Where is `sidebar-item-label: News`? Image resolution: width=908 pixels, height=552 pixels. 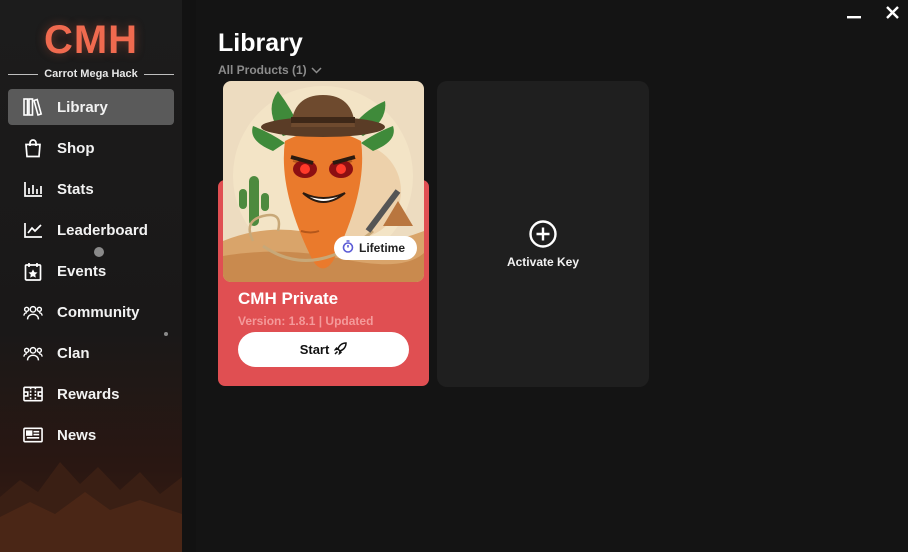
sidebar-item-label: News is located at coordinates (77, 435).